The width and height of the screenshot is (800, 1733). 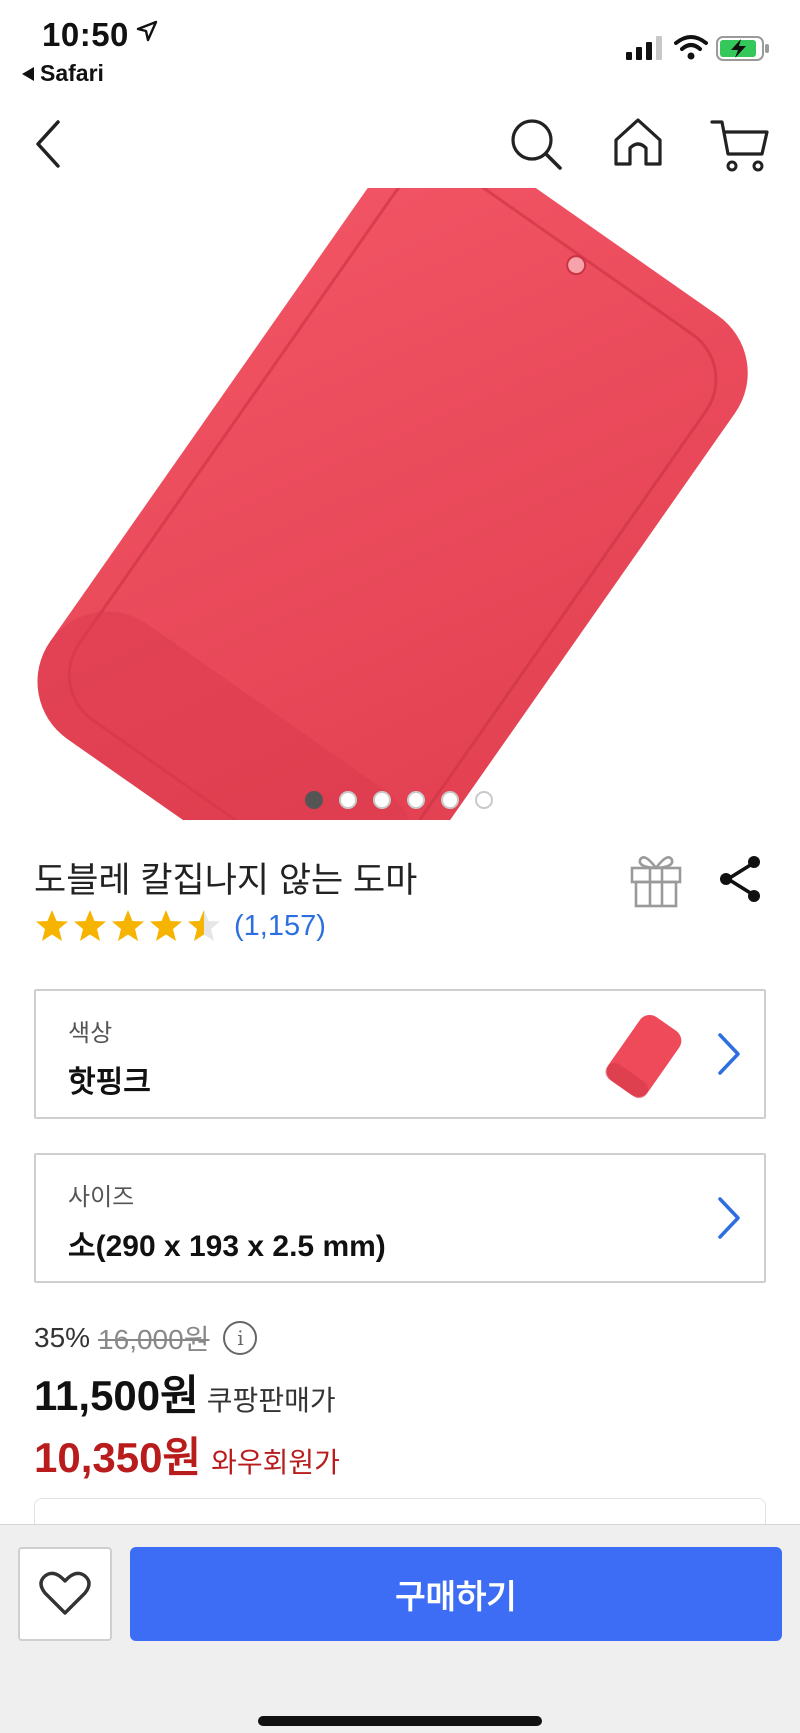 What do you see at coordinates (644, 48) in the screenshot?
I see `signal-icon` at bounding box center [644, 48].